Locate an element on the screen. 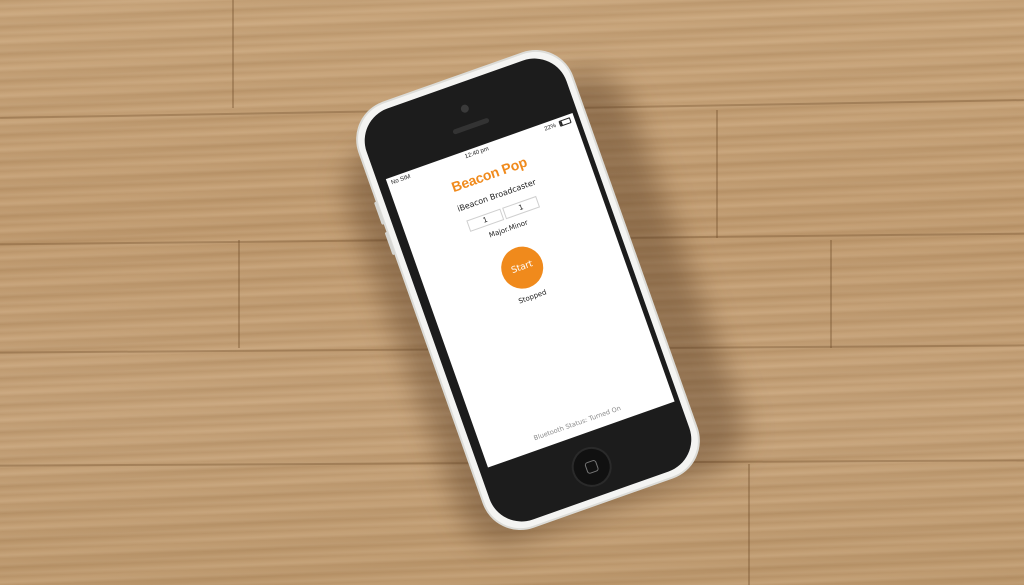 This screenshot has height=585, width=1024. home-button is located at coordinates (592, 467).